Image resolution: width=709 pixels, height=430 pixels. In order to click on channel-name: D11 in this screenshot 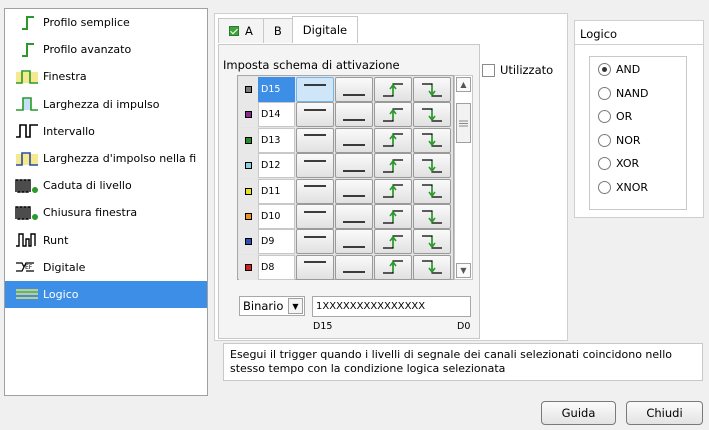, I will do `click(276, 191)`.